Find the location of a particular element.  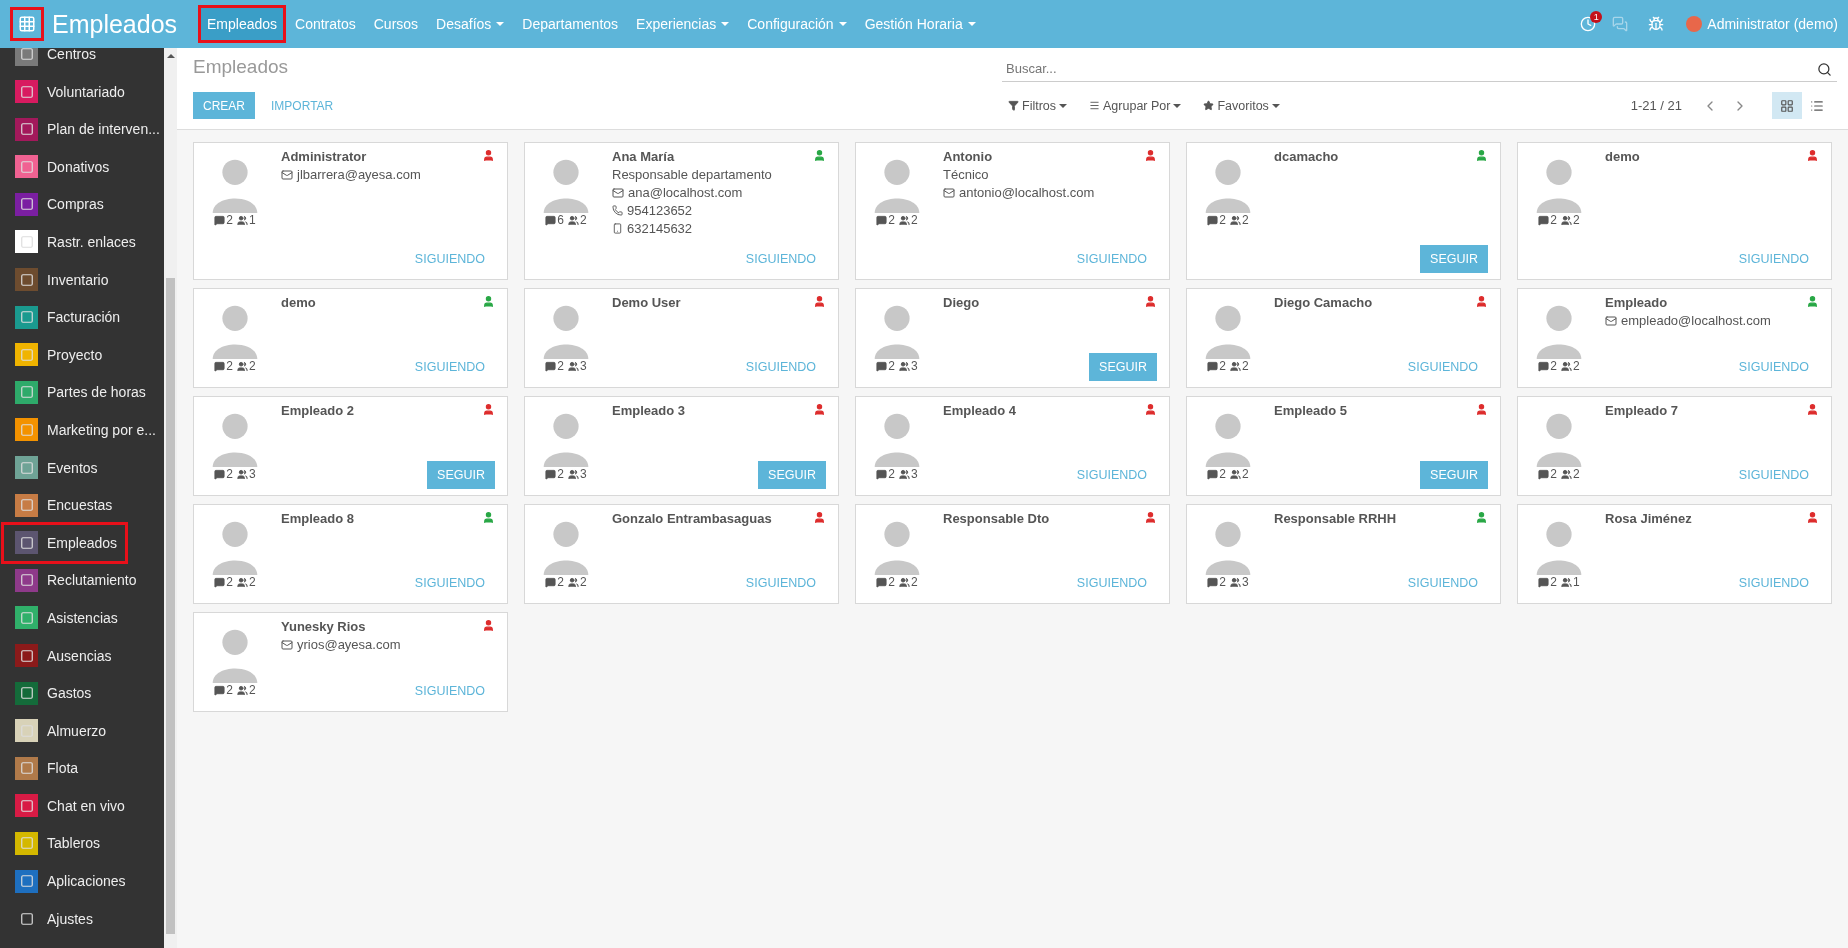

employee-card: 2 3 Diego SEGUIR is located at coordinates (1012, 338).